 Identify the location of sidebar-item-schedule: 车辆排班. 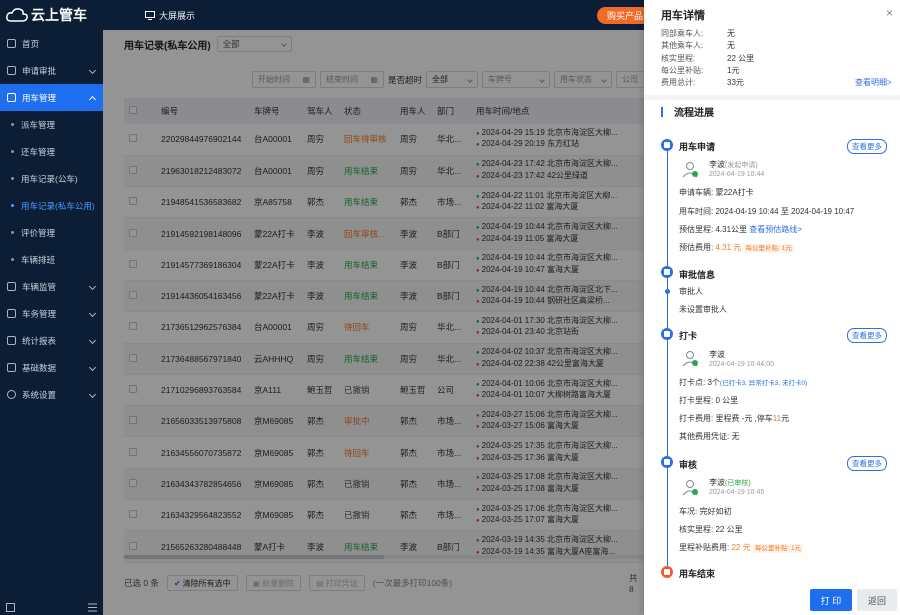
(51, 259).